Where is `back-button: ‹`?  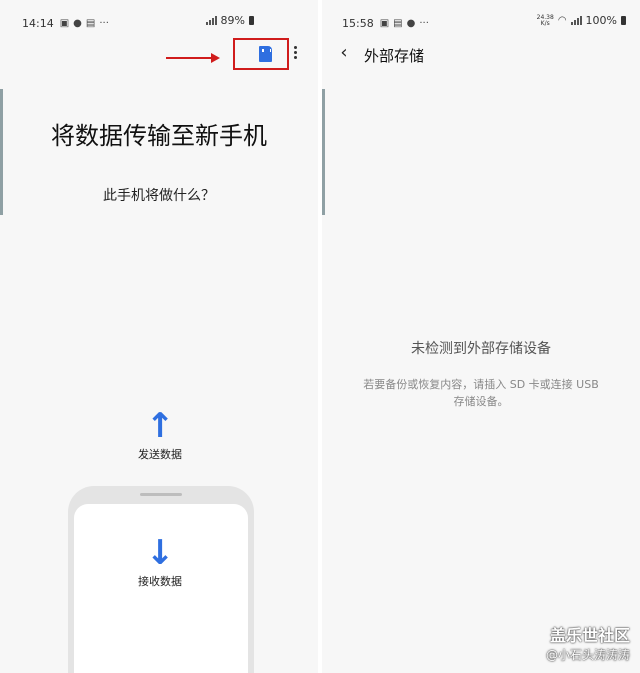
back-button: ‹ is located at coordinates (344, 53).